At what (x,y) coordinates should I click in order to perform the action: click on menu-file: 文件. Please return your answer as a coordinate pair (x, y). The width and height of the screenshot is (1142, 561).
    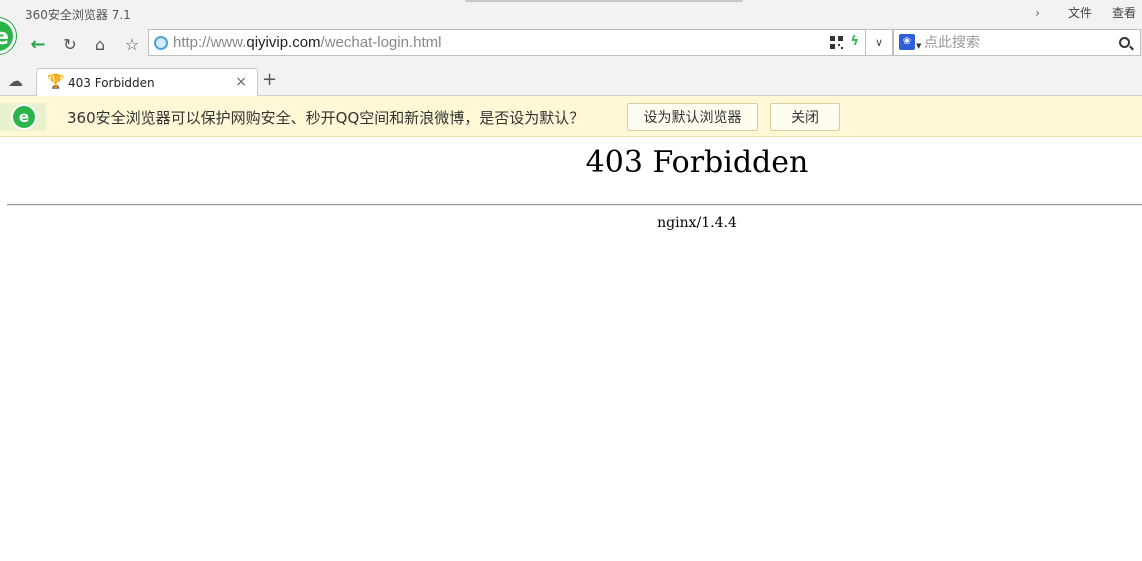
    Looking at the image, I should click on (1080, 12).